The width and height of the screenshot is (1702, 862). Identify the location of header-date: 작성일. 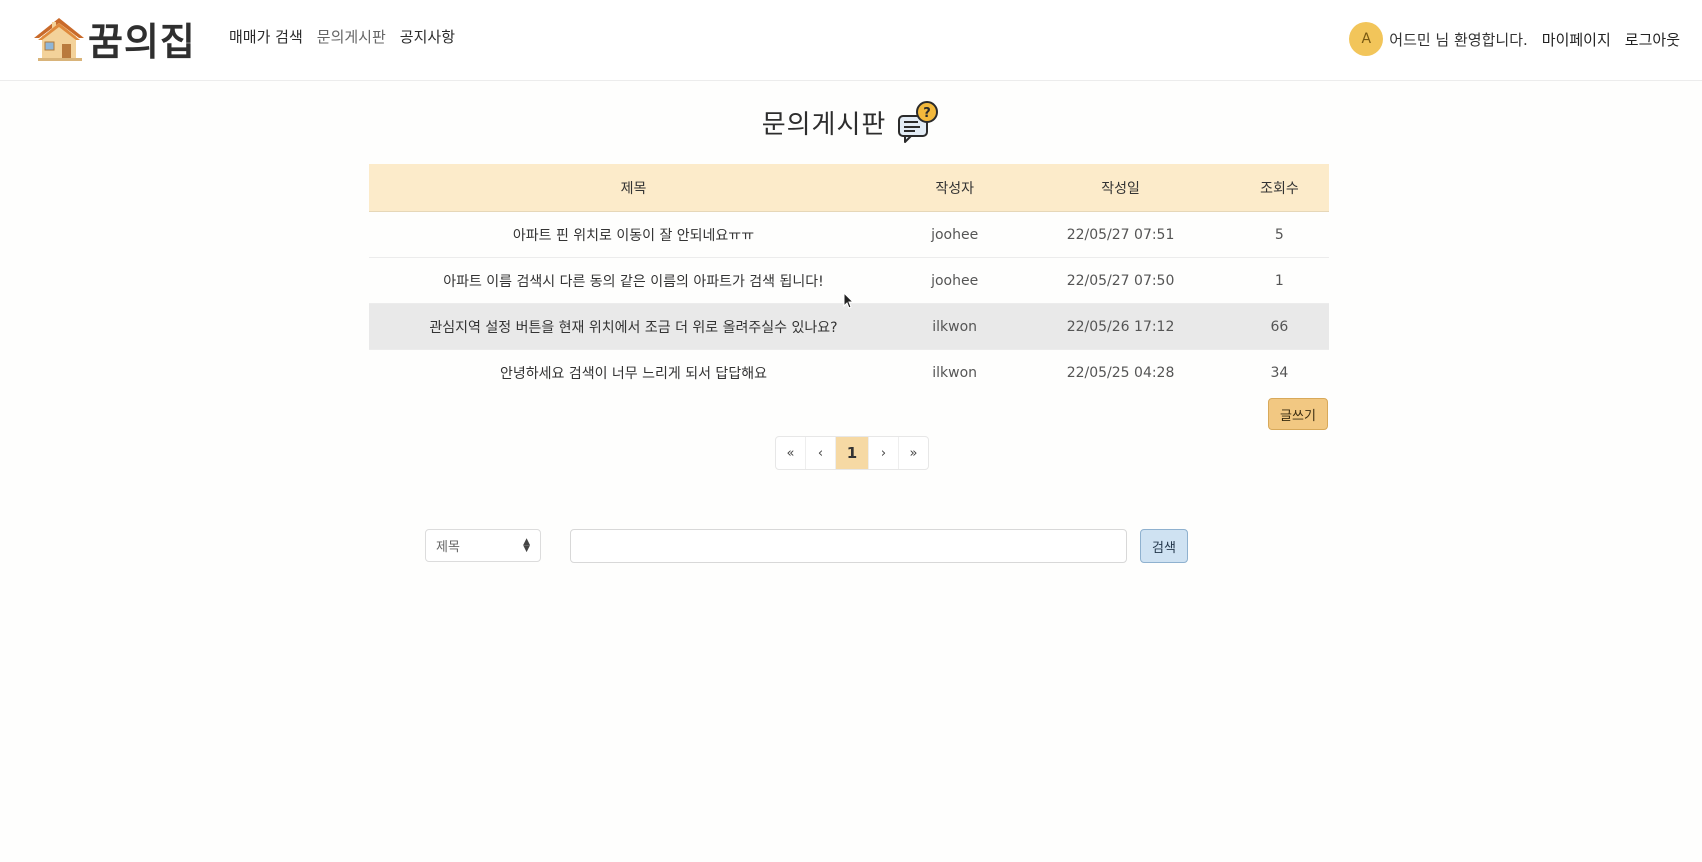
(1120, 188).